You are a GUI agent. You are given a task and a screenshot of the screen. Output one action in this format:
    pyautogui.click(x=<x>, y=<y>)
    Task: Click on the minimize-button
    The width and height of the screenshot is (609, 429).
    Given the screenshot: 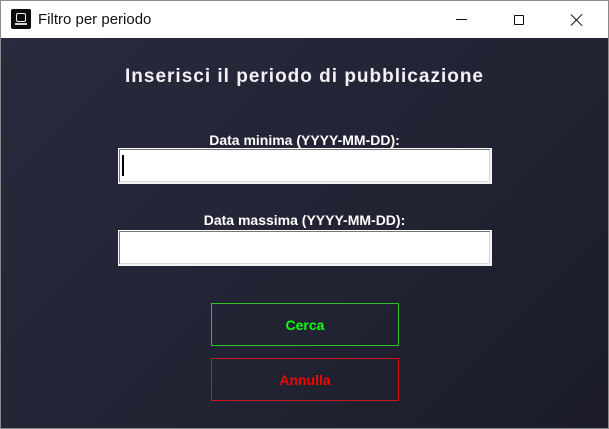 What is the action you would take?
    pyautogui.click(x=461, y=19)
    